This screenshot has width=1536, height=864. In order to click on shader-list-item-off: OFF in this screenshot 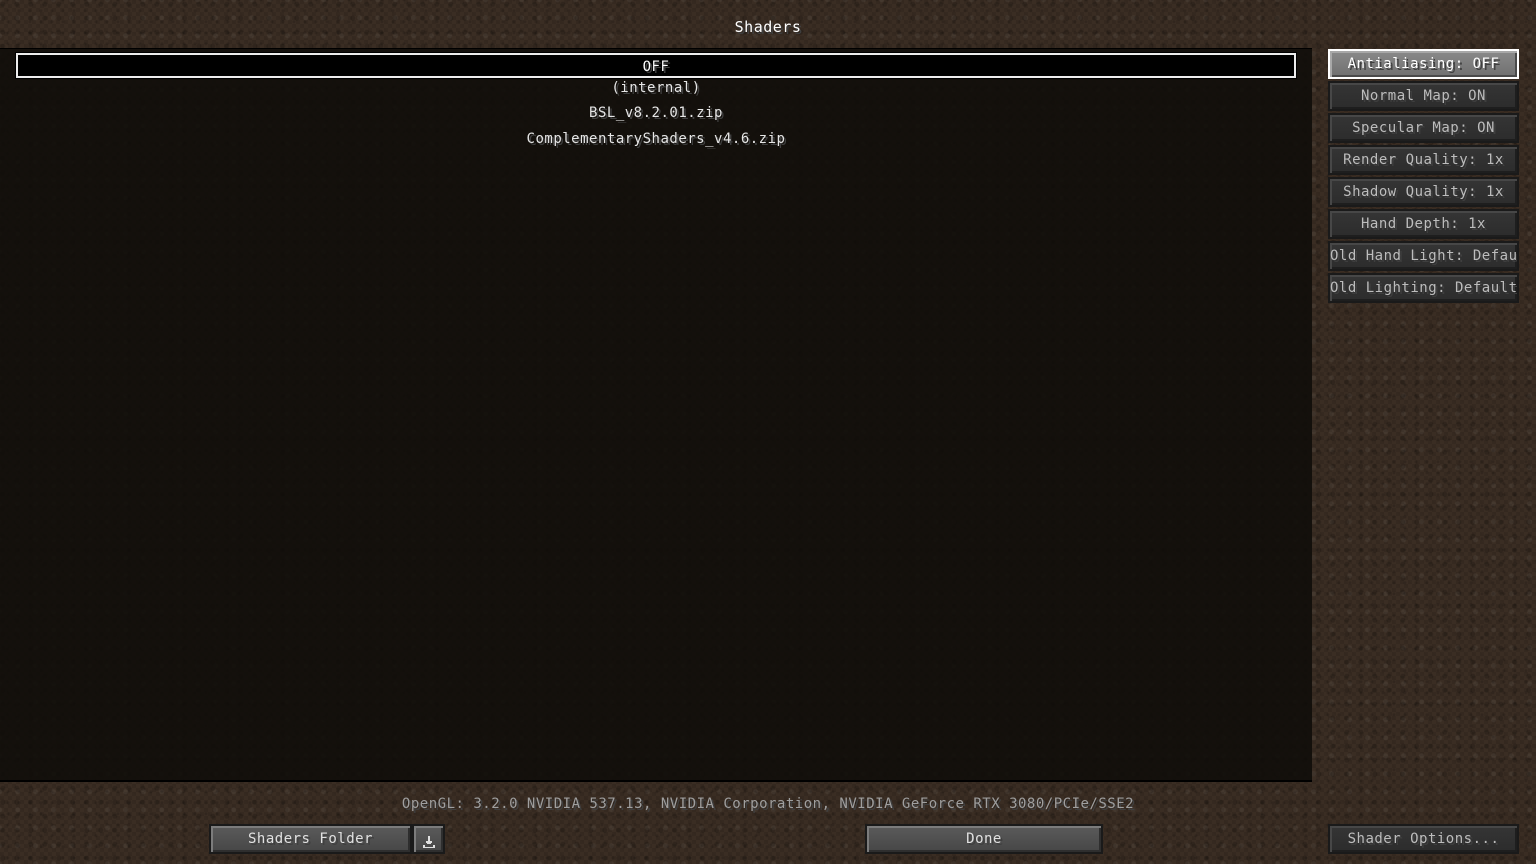, I will do `click(656, 65)`.